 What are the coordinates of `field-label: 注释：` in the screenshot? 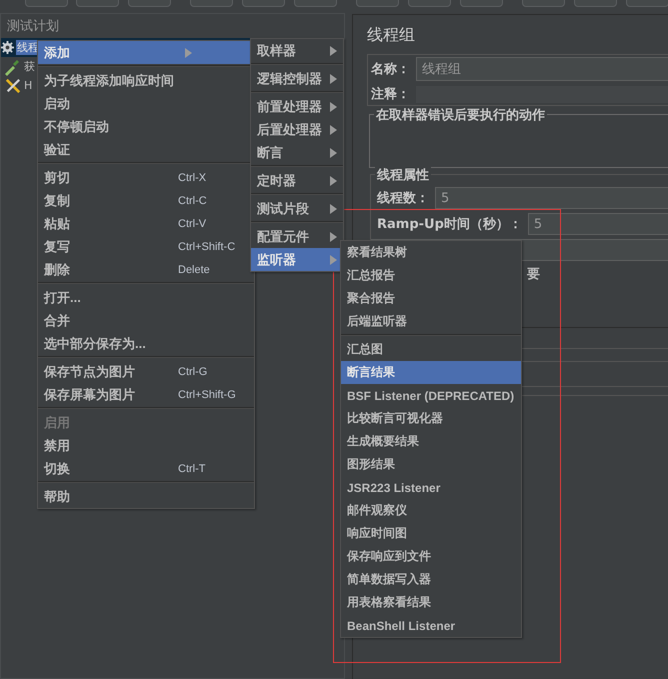 It's located at (390, 94).